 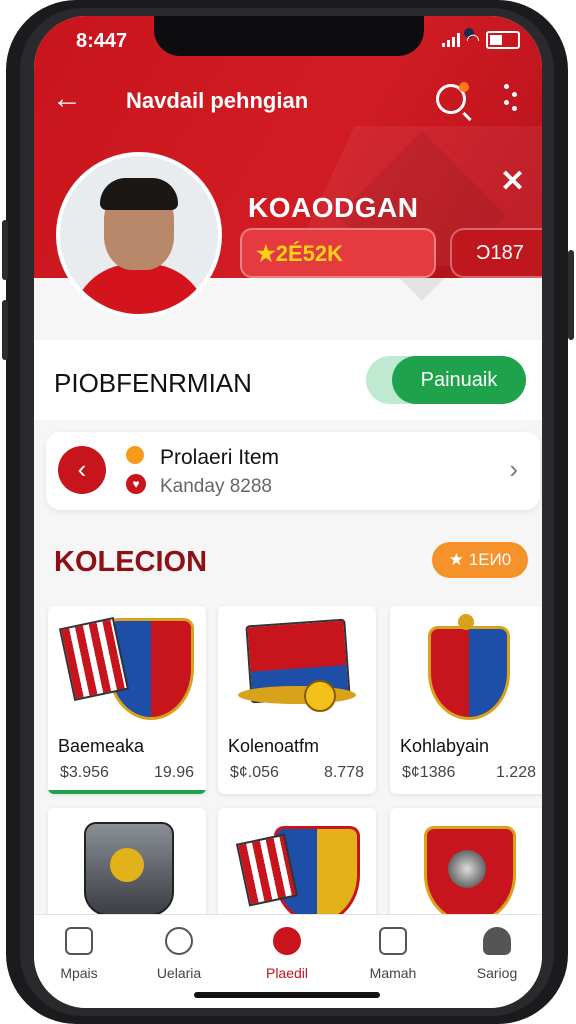 What do you see at coordinates (293, 471) in the screenshot?
I see `item-card: ‹ ♥ Prolaeri Item Kanday 8288 ›` at bounding box center [293, 471].